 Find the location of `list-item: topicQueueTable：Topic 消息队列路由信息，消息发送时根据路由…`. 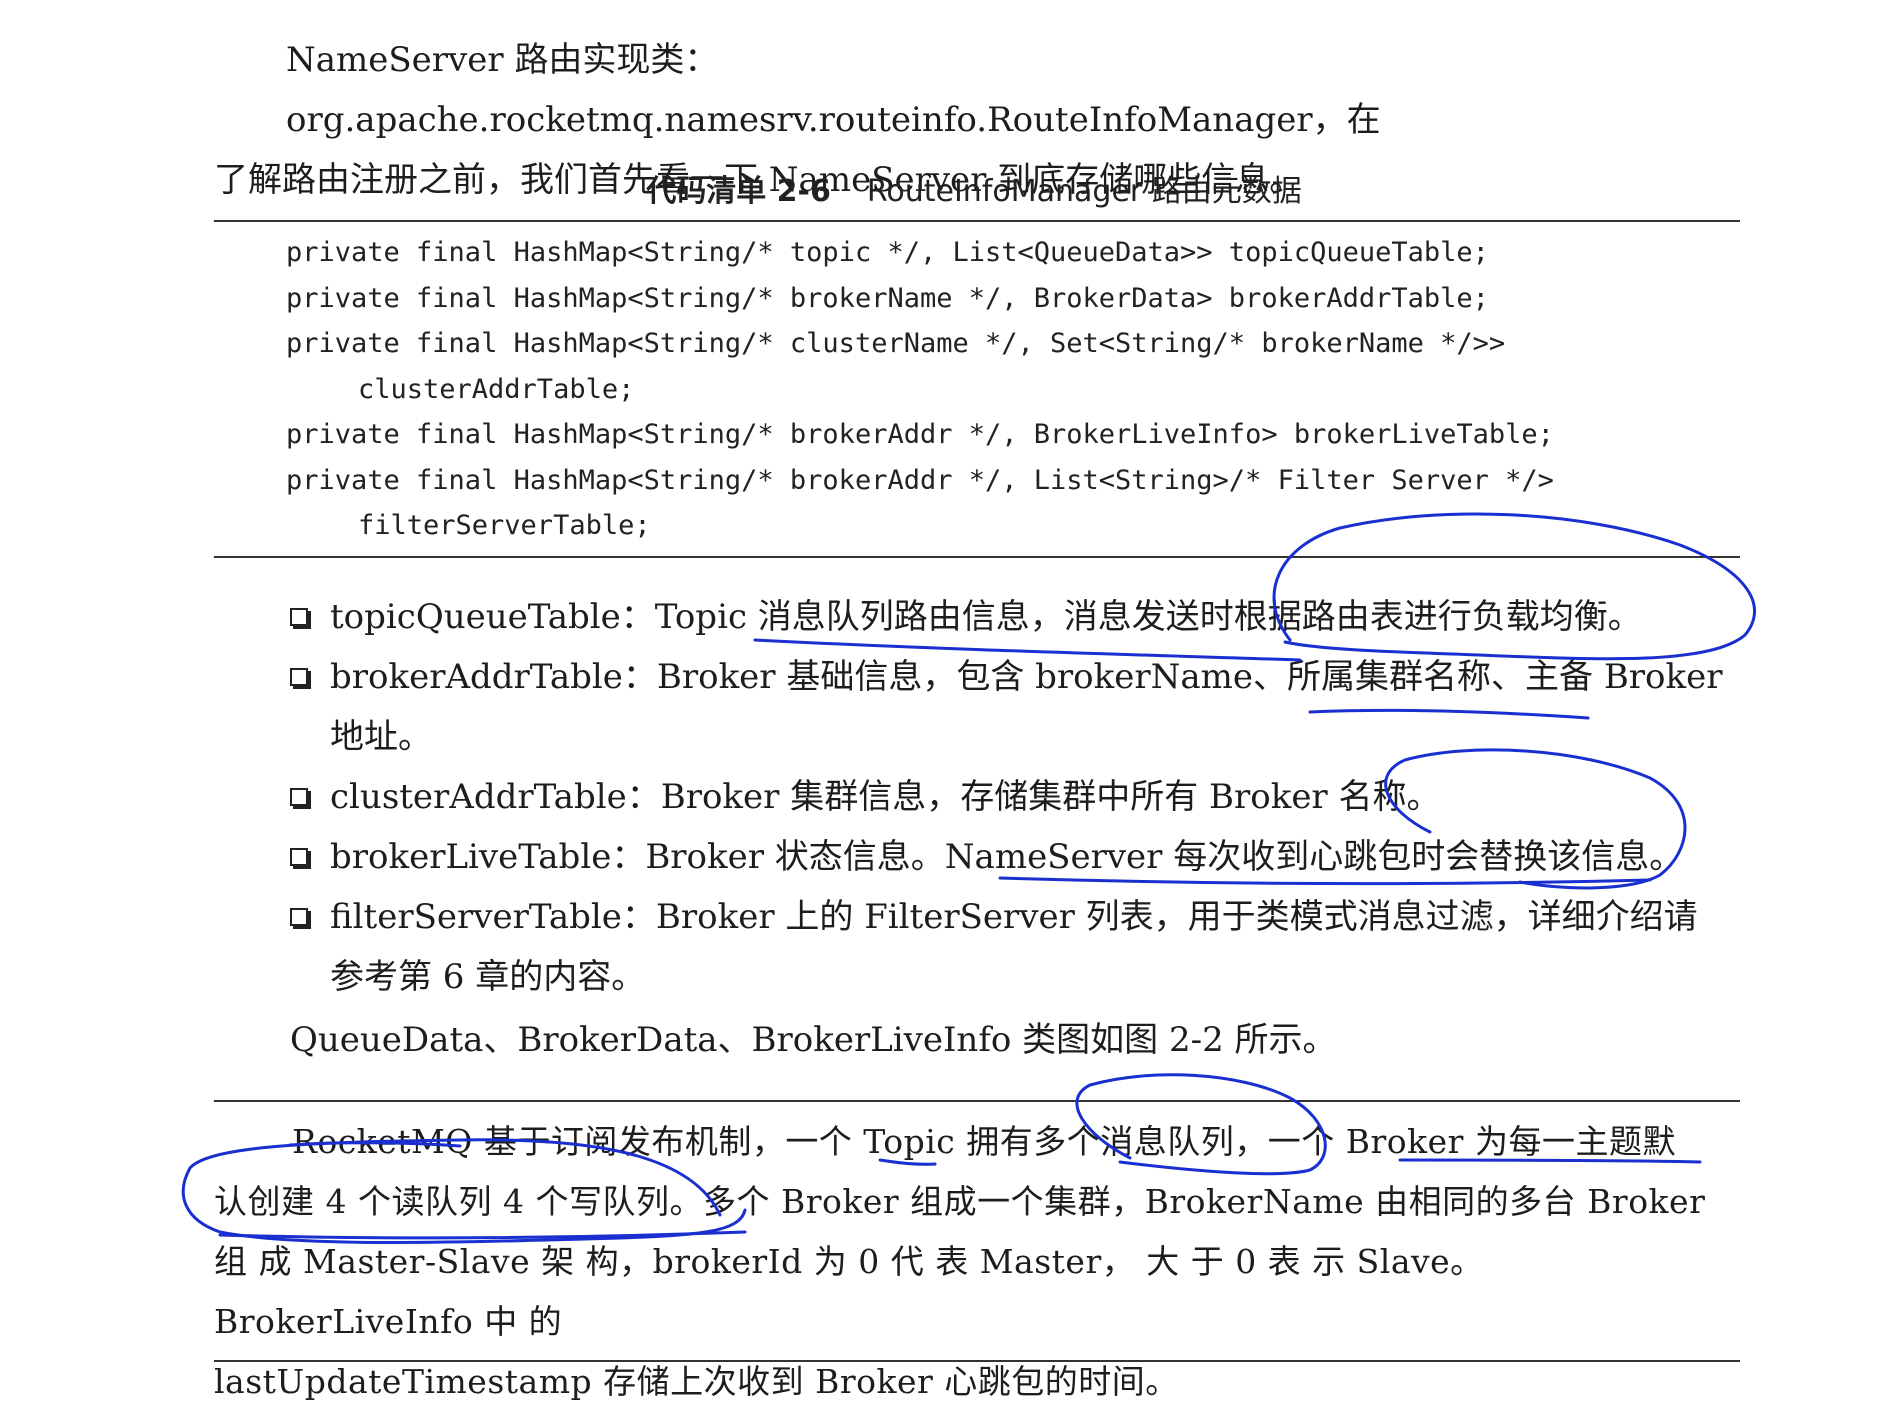

list-item: topicQueueTable：Topic 消息队列路由信息，消息发送时根据路由… is located at coordinates (1011, 617).